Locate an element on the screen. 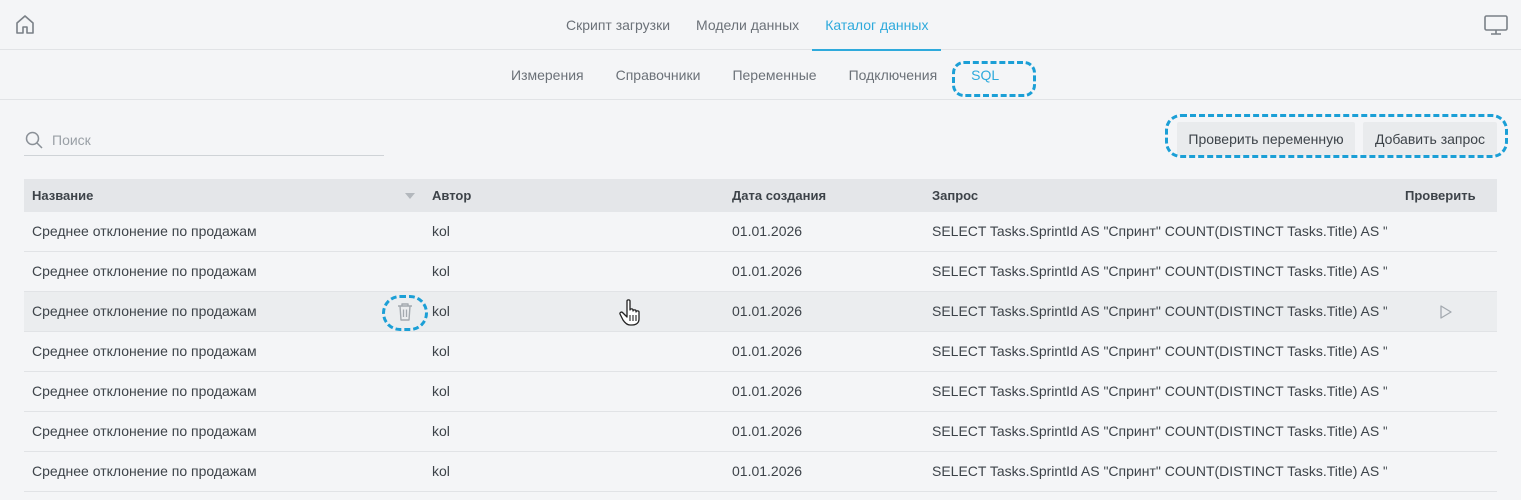 This screenshot has height=500, width=1521. column-header-date: Дата создания is located at coordinates (779, 195).